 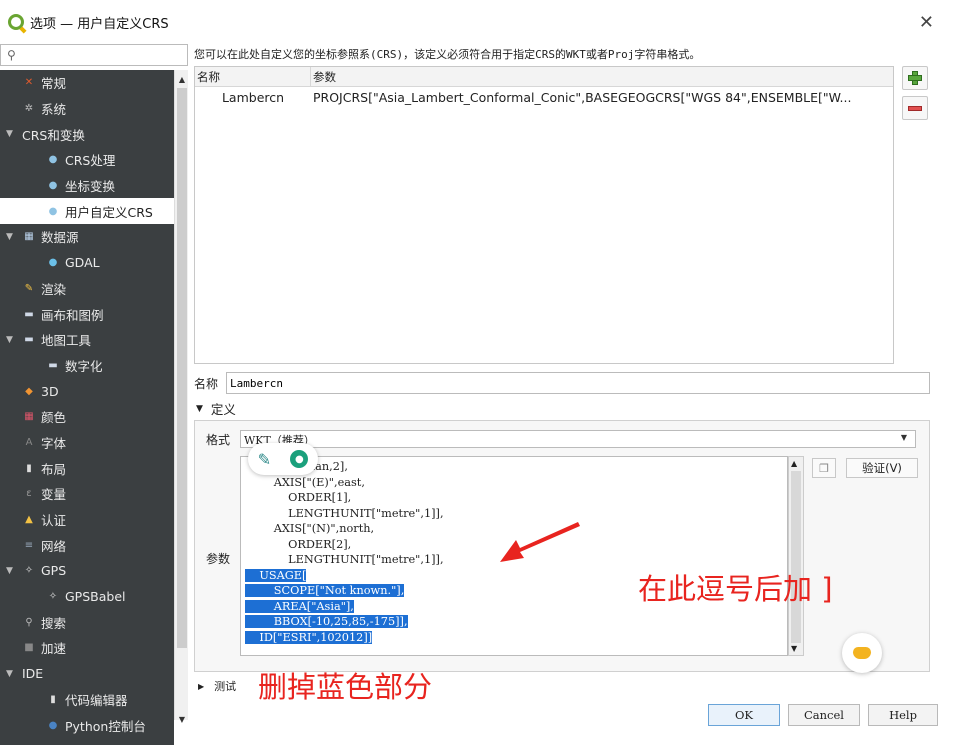 I want to click on definition-header: ▼ 定义, so click(x=216, y=408).